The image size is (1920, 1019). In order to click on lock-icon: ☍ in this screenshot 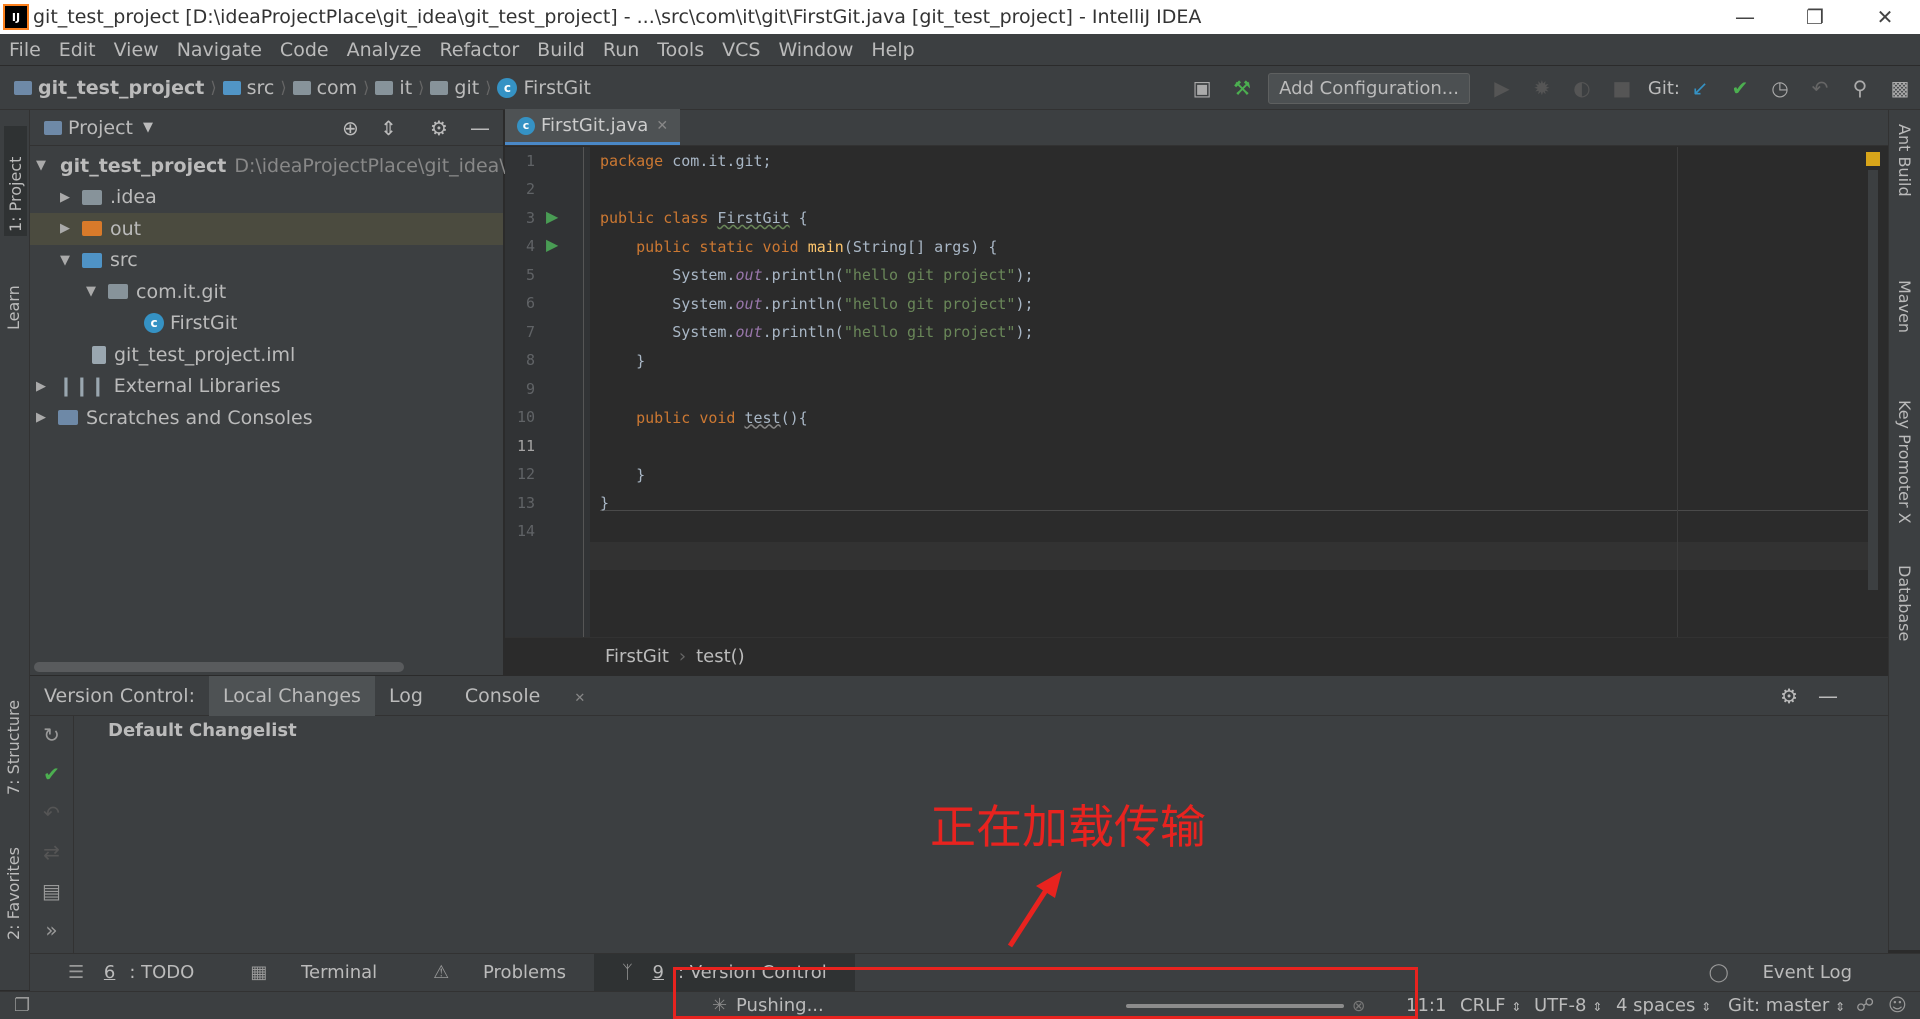, I will do `click(1865, 1005)`.